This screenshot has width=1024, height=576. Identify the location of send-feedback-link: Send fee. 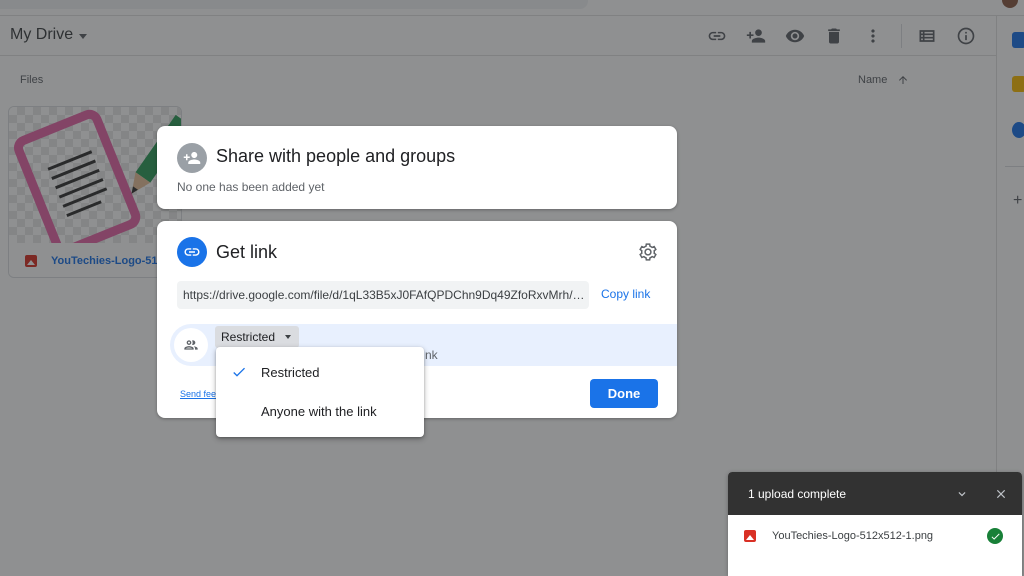
(198, 394).